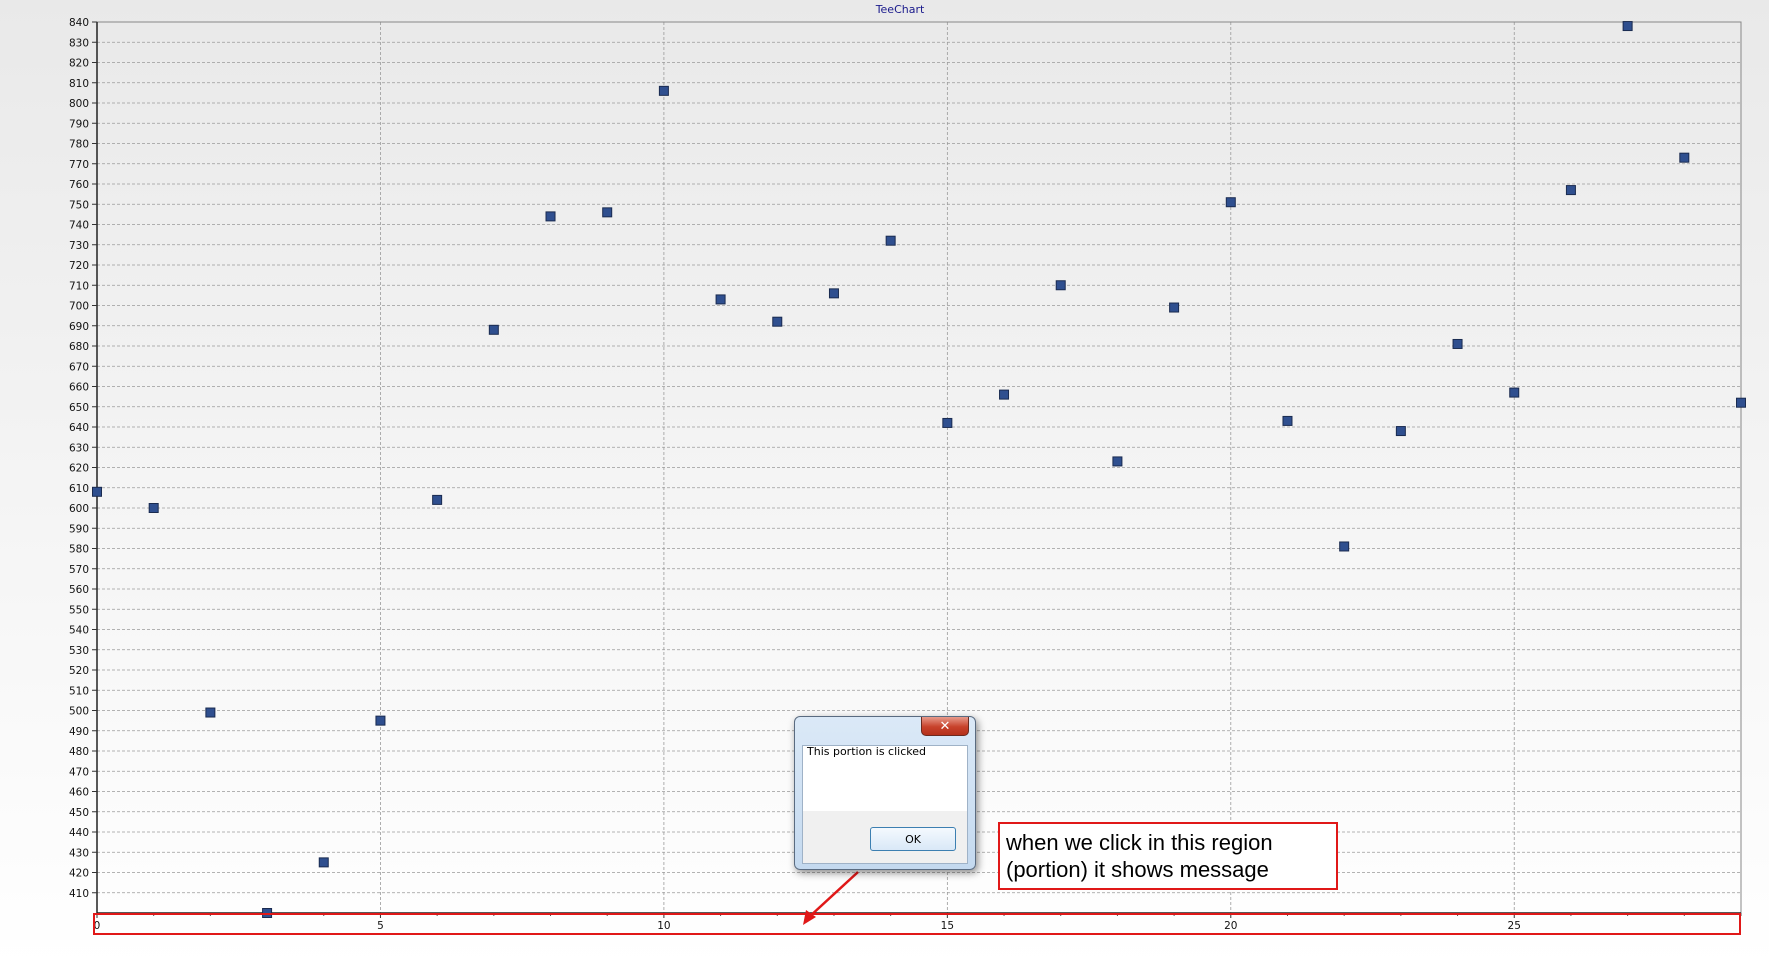 The width and height of the screenshot is (1769, 968). Describe the element at coordinates (79, 550) in the screenshot. I see `y-tick-label: 580` at that location.